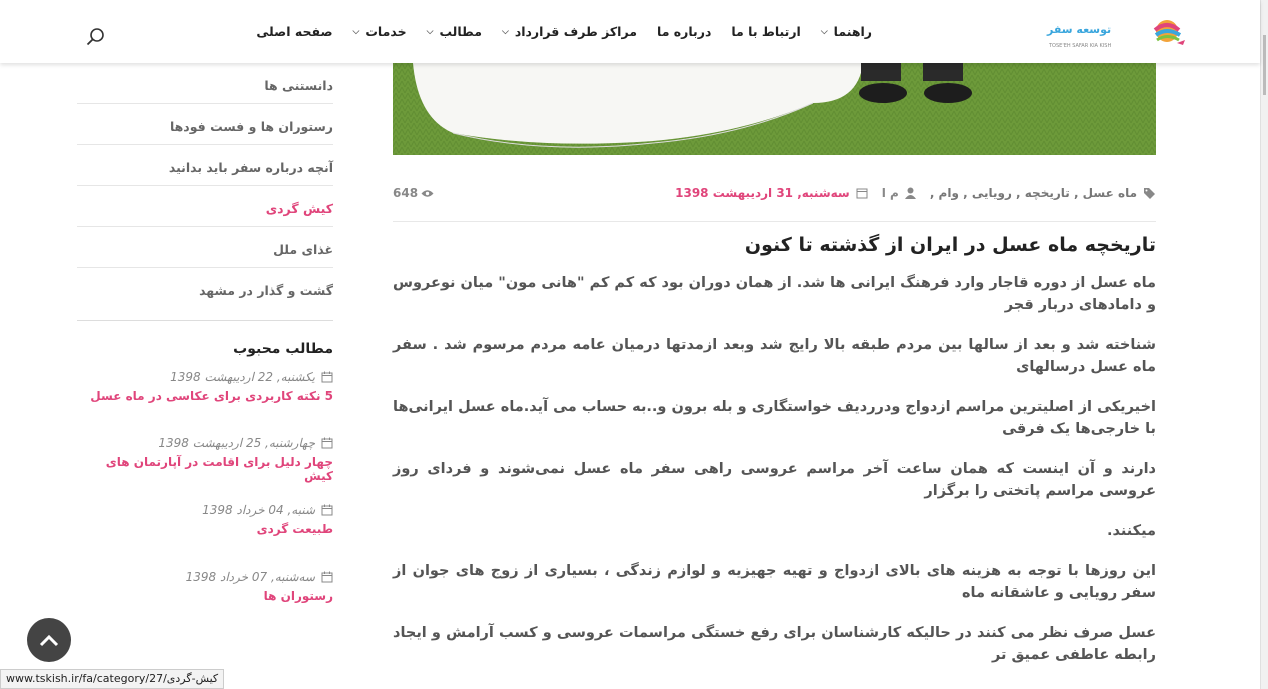  Describe the element at coordinates (205, 124) in the screenshot. I see `category-item: رستوران ها و فست فودها` at that location.